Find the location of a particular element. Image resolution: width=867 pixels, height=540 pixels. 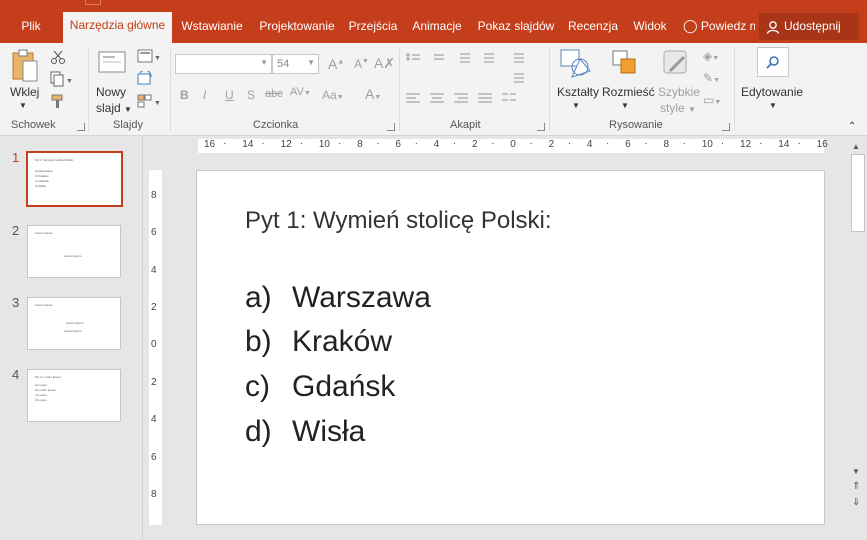

scrollbar-thumb is located at coordinates (858, 193).